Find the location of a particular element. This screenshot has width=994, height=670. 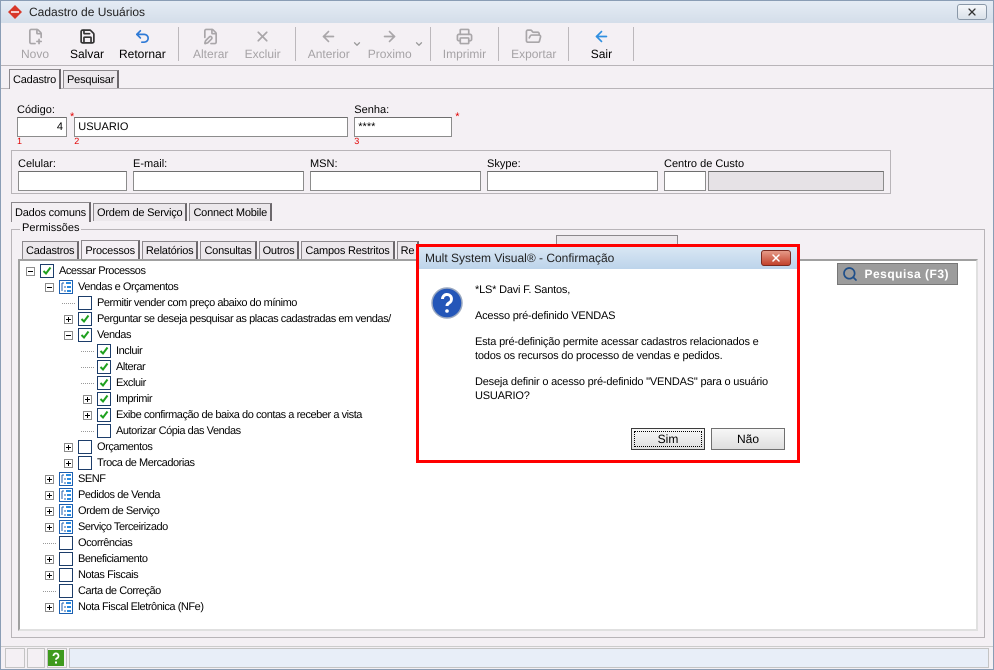

tree-item: Imprimir is located at coordinates (134, 399).